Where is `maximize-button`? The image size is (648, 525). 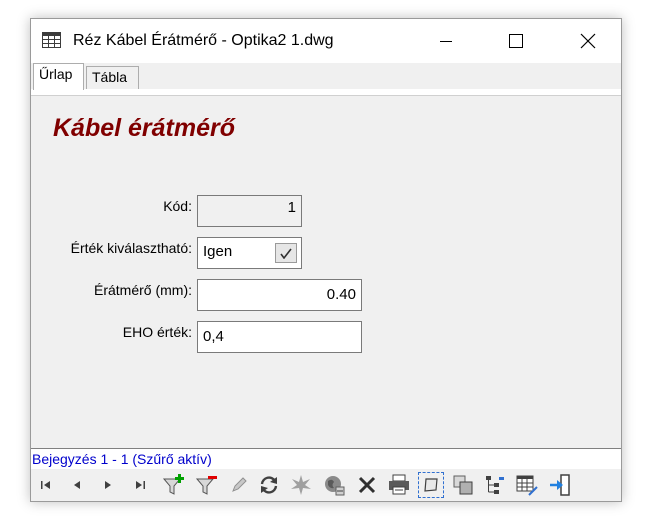 maximize-button is located at coordinates (516, 41).